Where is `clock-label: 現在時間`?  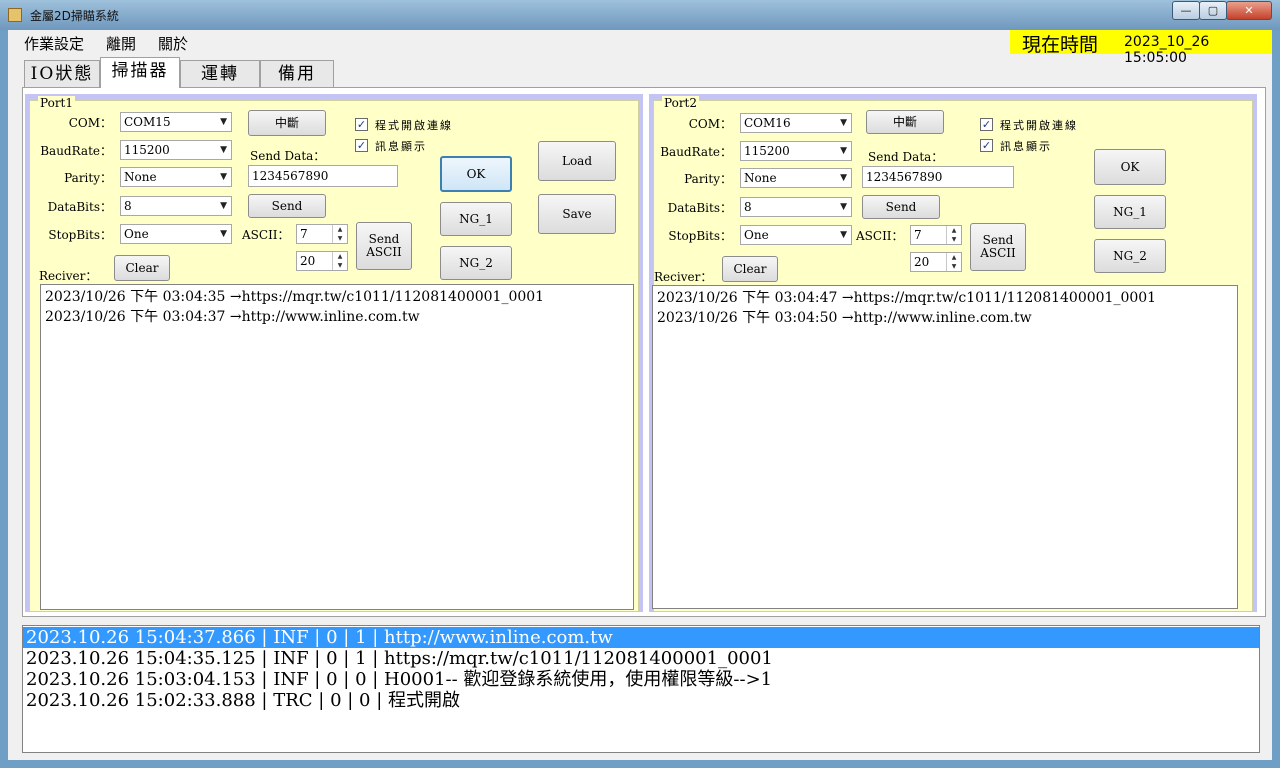
clock-label: 現在時間 is located at coordinates (1060, 45).